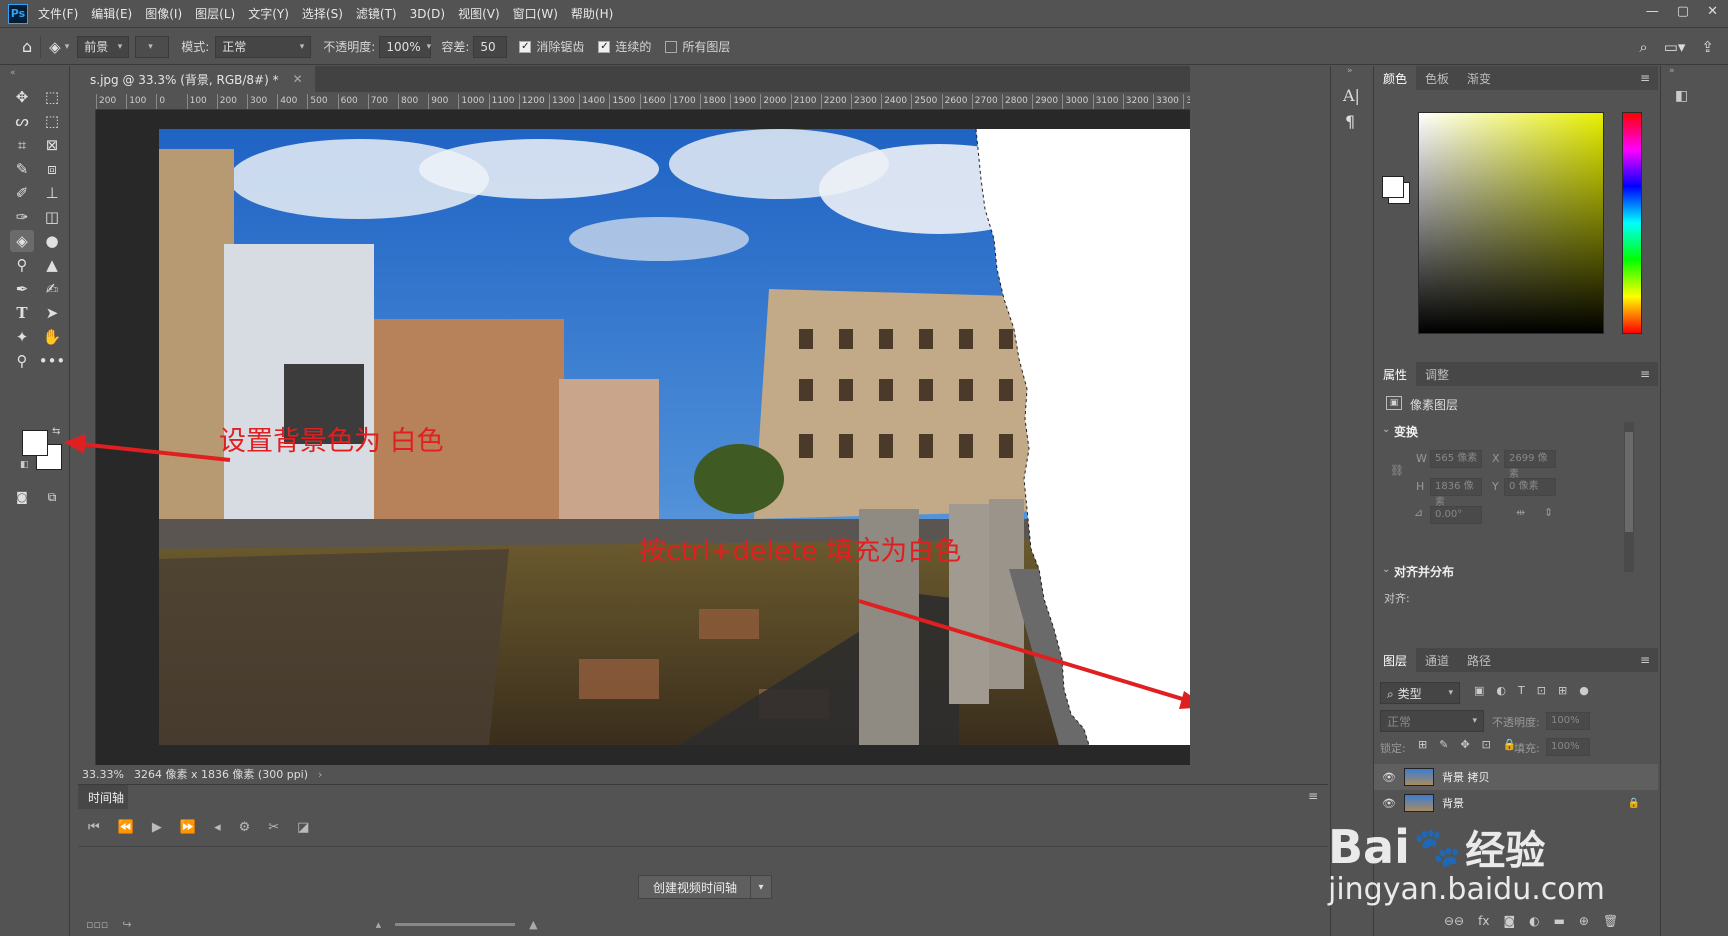  I want to click on mode-select: 正常 ▾, so click(263, 46).